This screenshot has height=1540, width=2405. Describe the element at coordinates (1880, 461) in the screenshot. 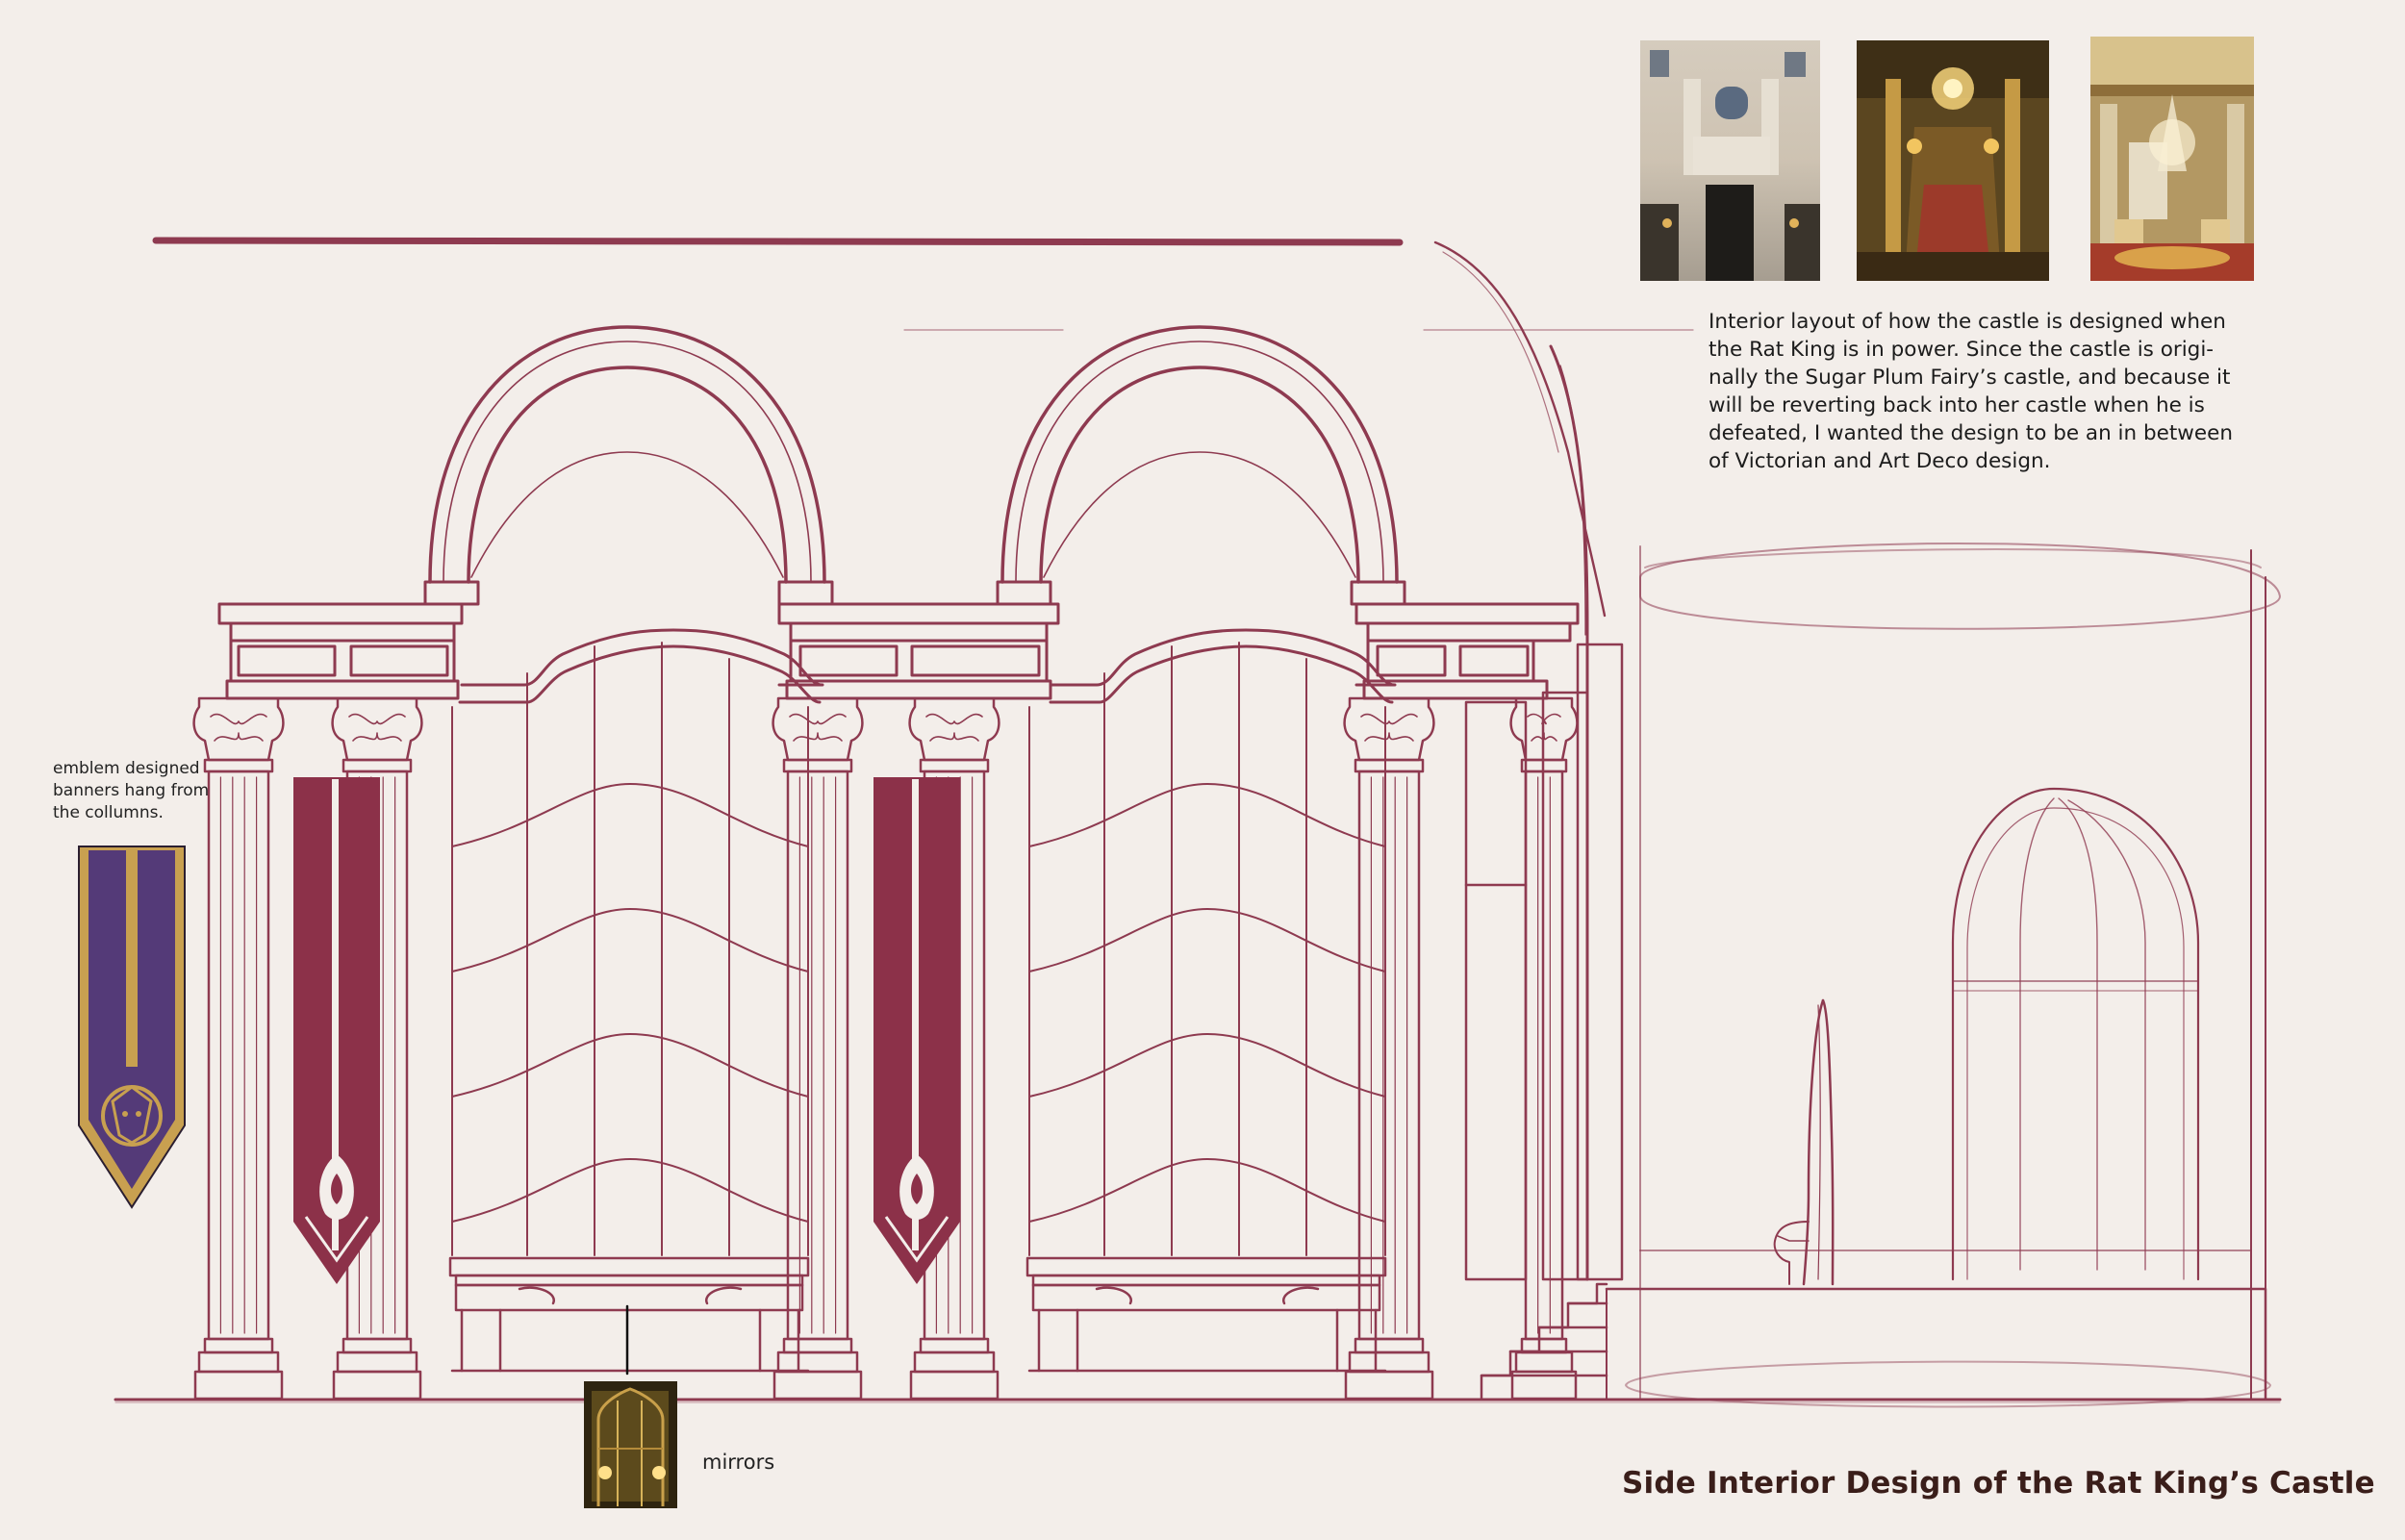

I see `description-line: of Victorian and Art Deco design.` at that location.